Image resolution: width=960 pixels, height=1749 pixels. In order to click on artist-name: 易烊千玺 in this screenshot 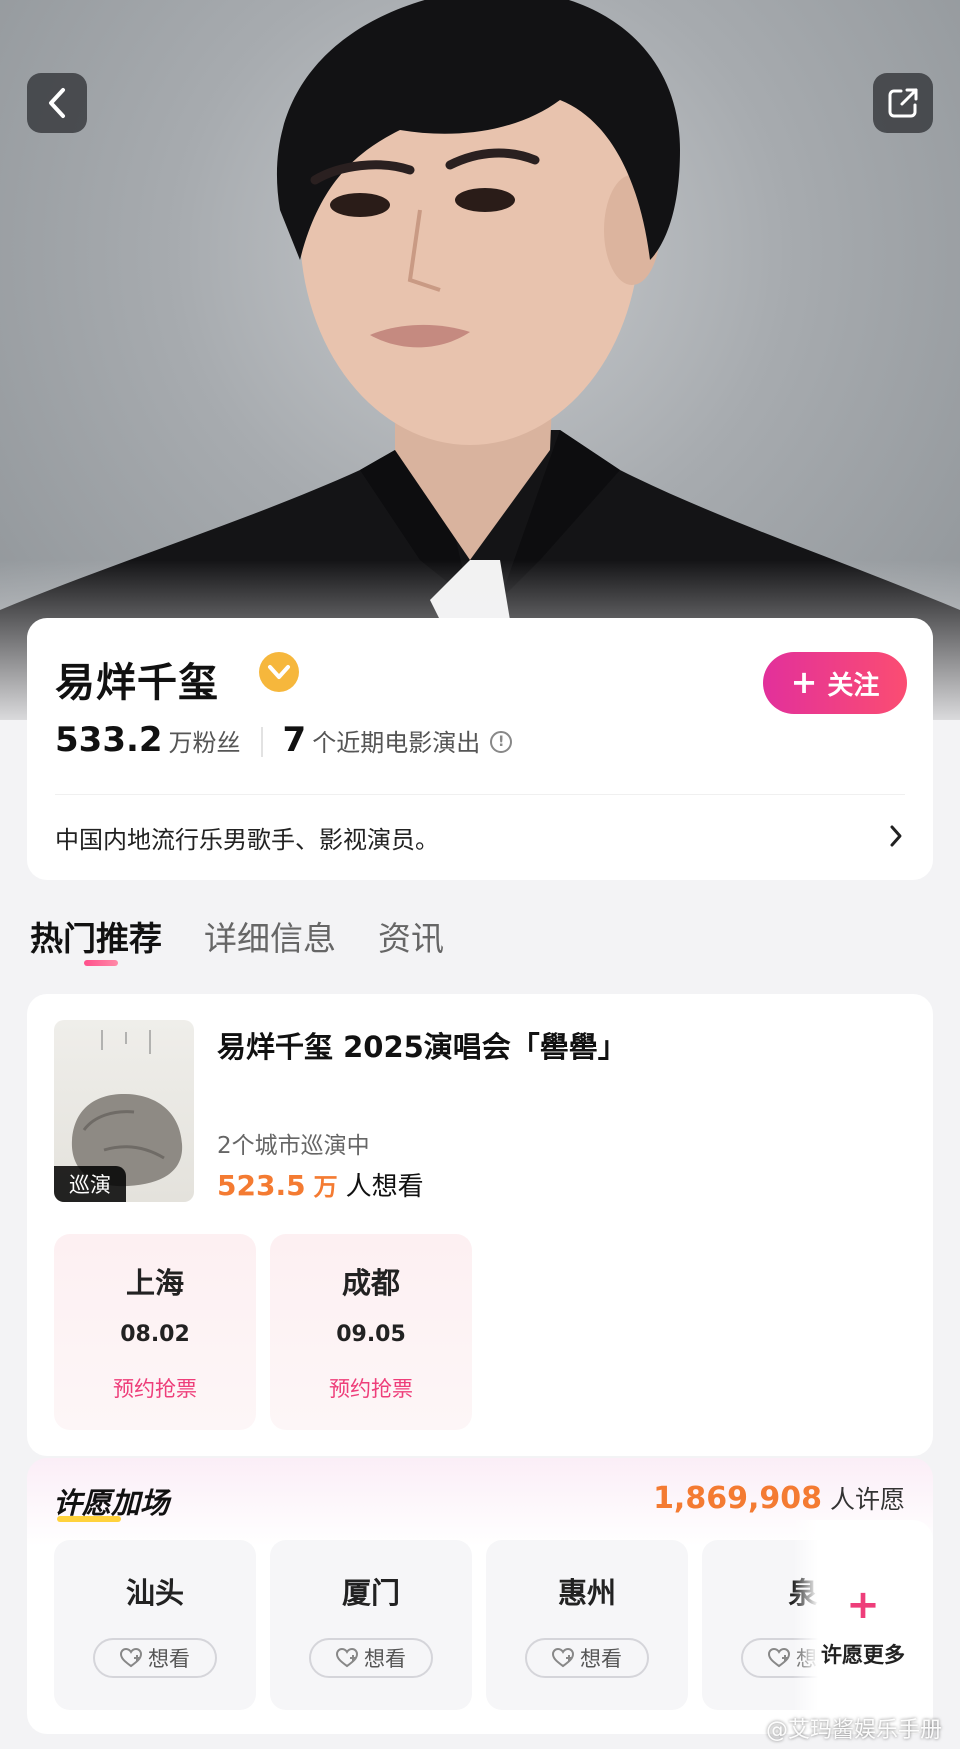, I will do `click(137, 683)`.